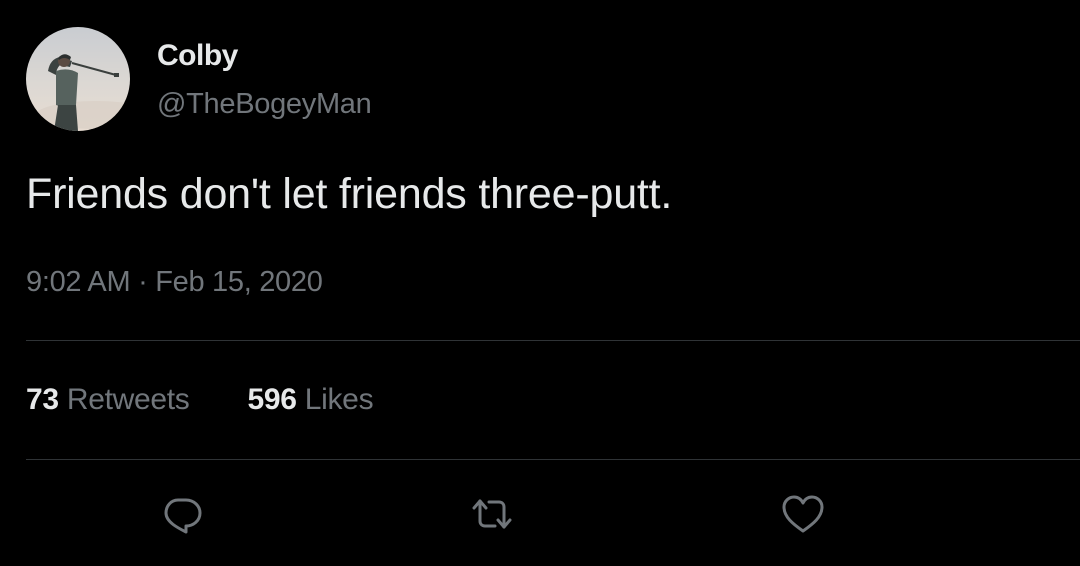 This screenshot has width=1080, height=566. Describe the element at coordinates (349, 194) in the screenshot. I see `tweet-text: Friends don't let friends three-putt.` at that location.